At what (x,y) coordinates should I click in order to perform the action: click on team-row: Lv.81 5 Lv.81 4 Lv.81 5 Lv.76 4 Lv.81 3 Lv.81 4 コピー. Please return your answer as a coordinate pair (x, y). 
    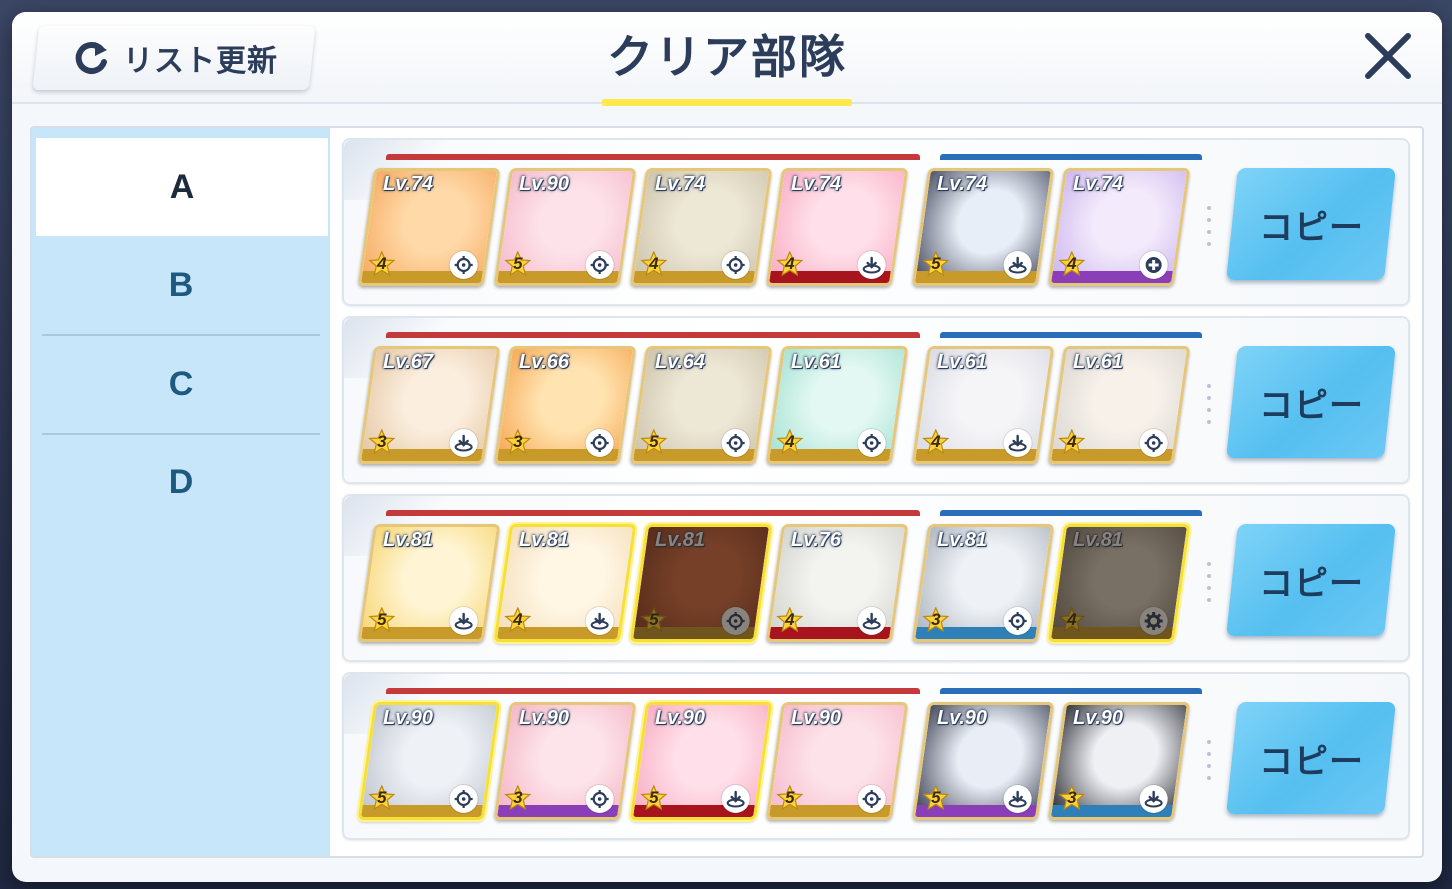
    Looking at the image, I should click on (876, 578).